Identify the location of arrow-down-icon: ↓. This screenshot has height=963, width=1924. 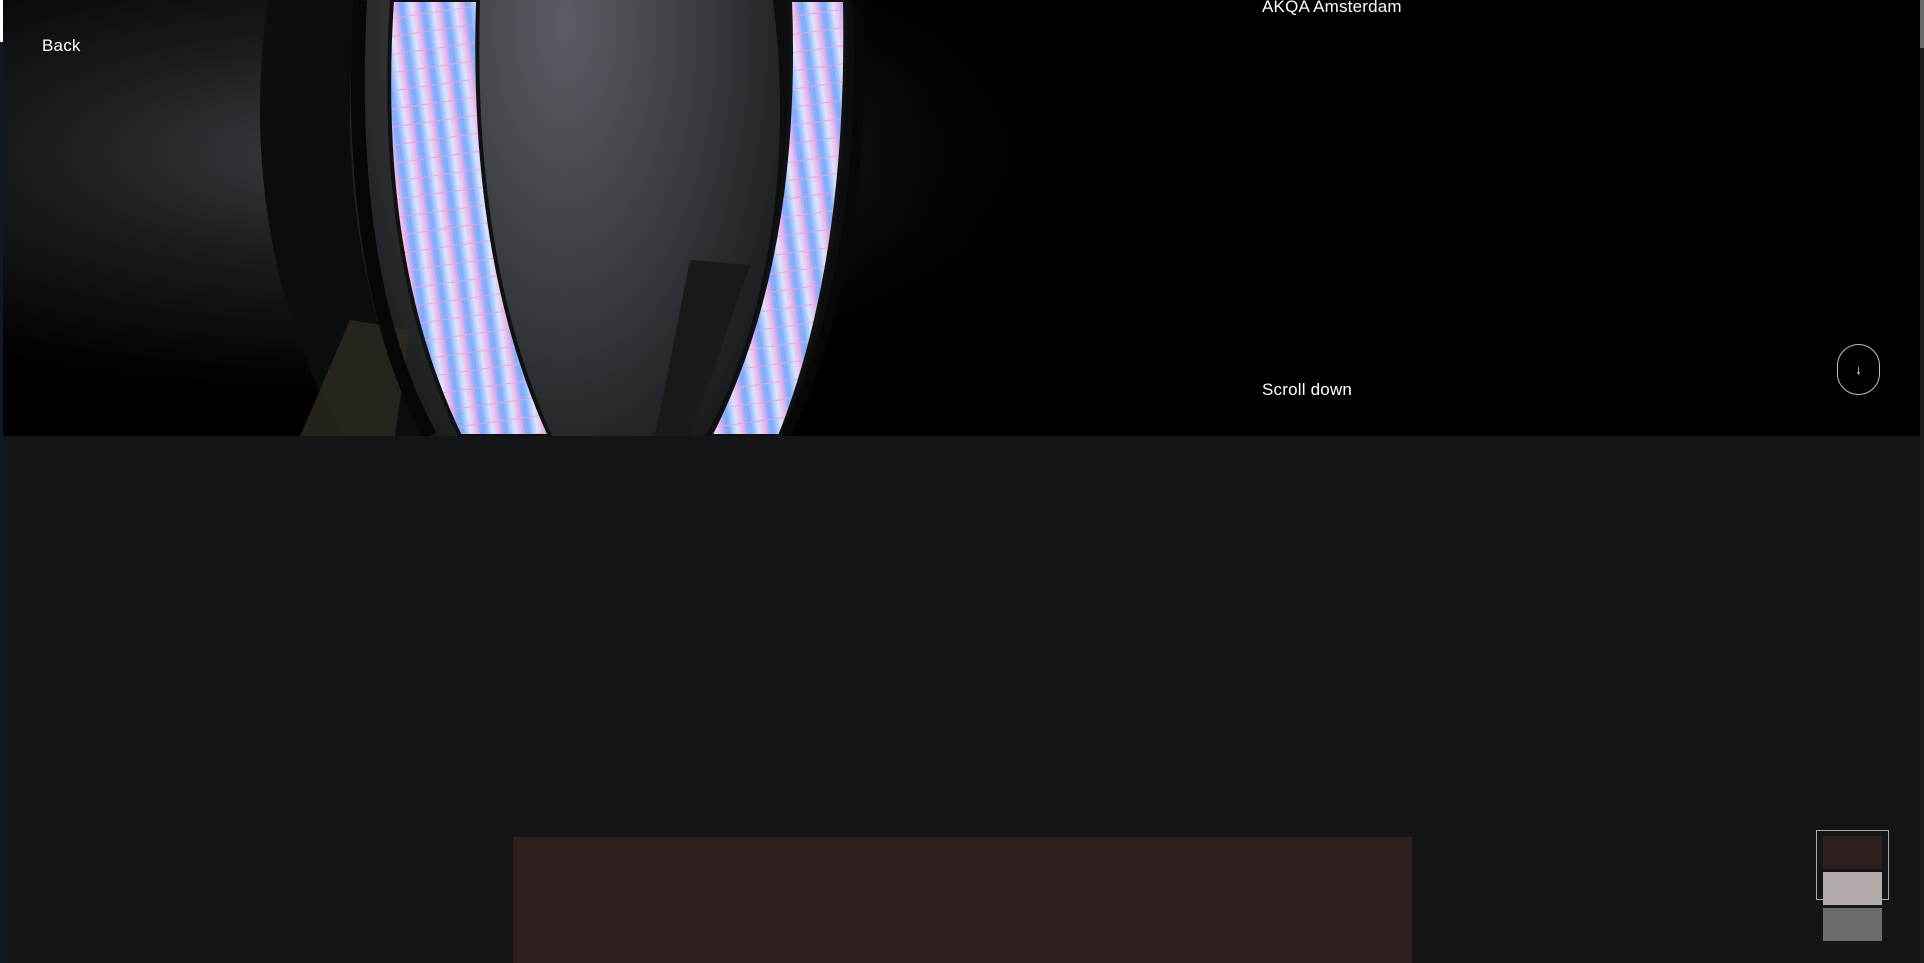
(1858, 369).